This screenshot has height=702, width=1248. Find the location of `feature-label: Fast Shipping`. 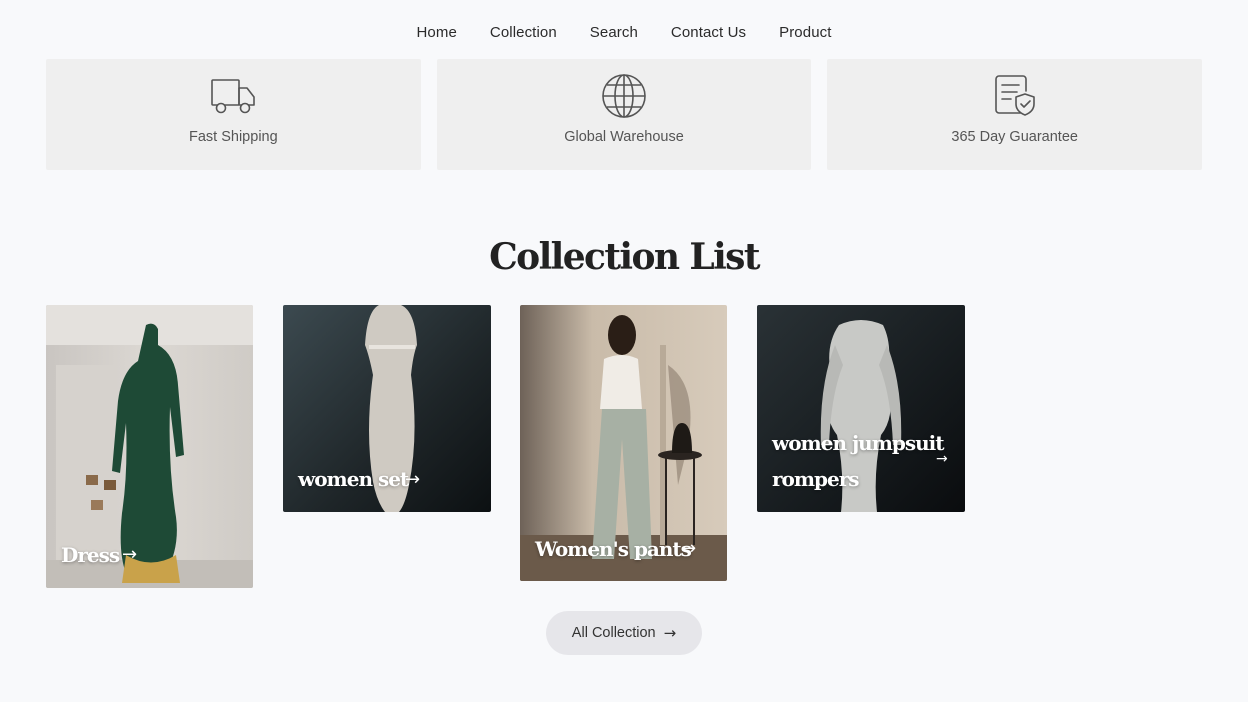

feature-label: Fast Shipping is located at coordinates (233, 137).